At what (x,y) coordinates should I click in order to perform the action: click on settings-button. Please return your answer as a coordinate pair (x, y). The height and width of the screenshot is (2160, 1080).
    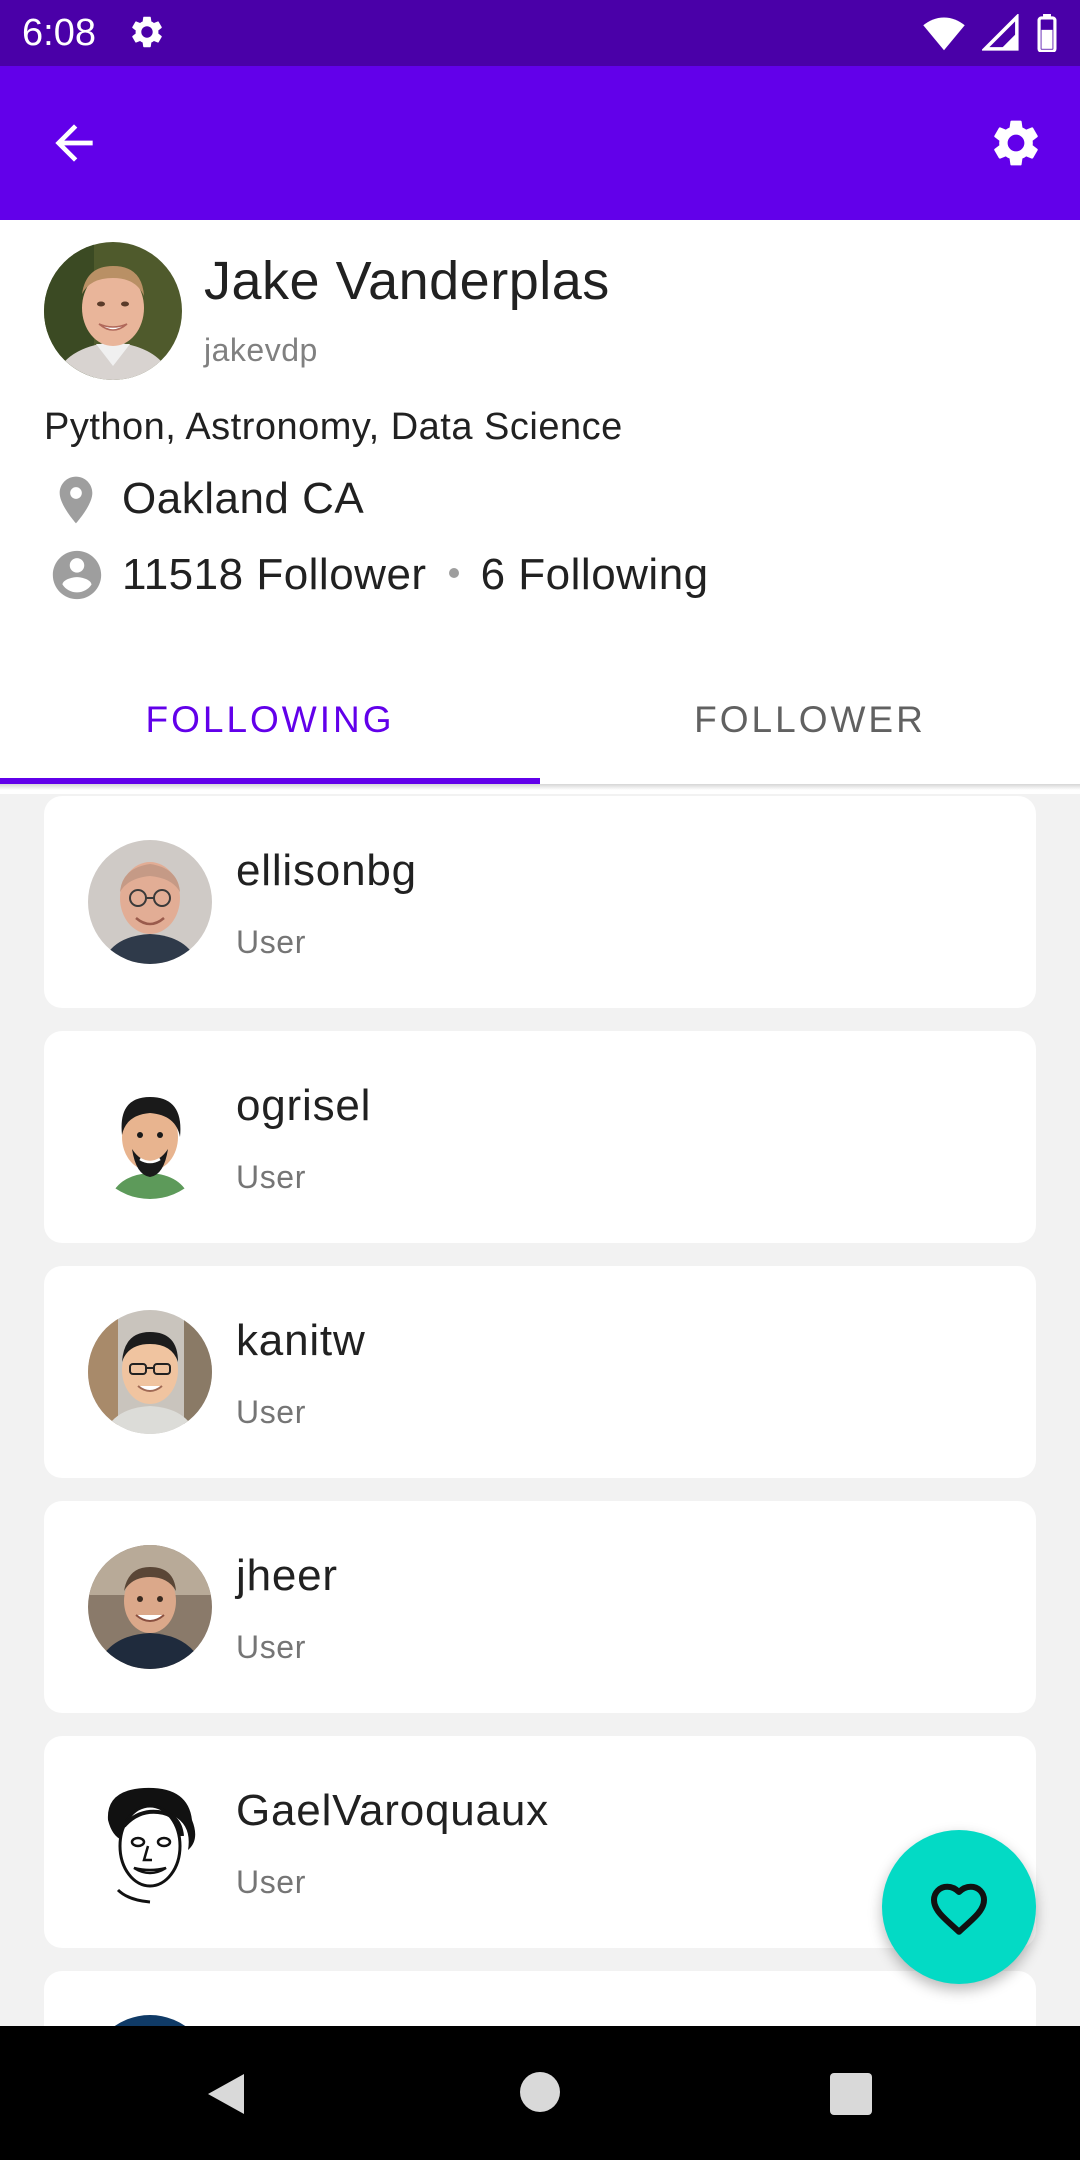
    Looking at the image, I should click on (1016, 143).